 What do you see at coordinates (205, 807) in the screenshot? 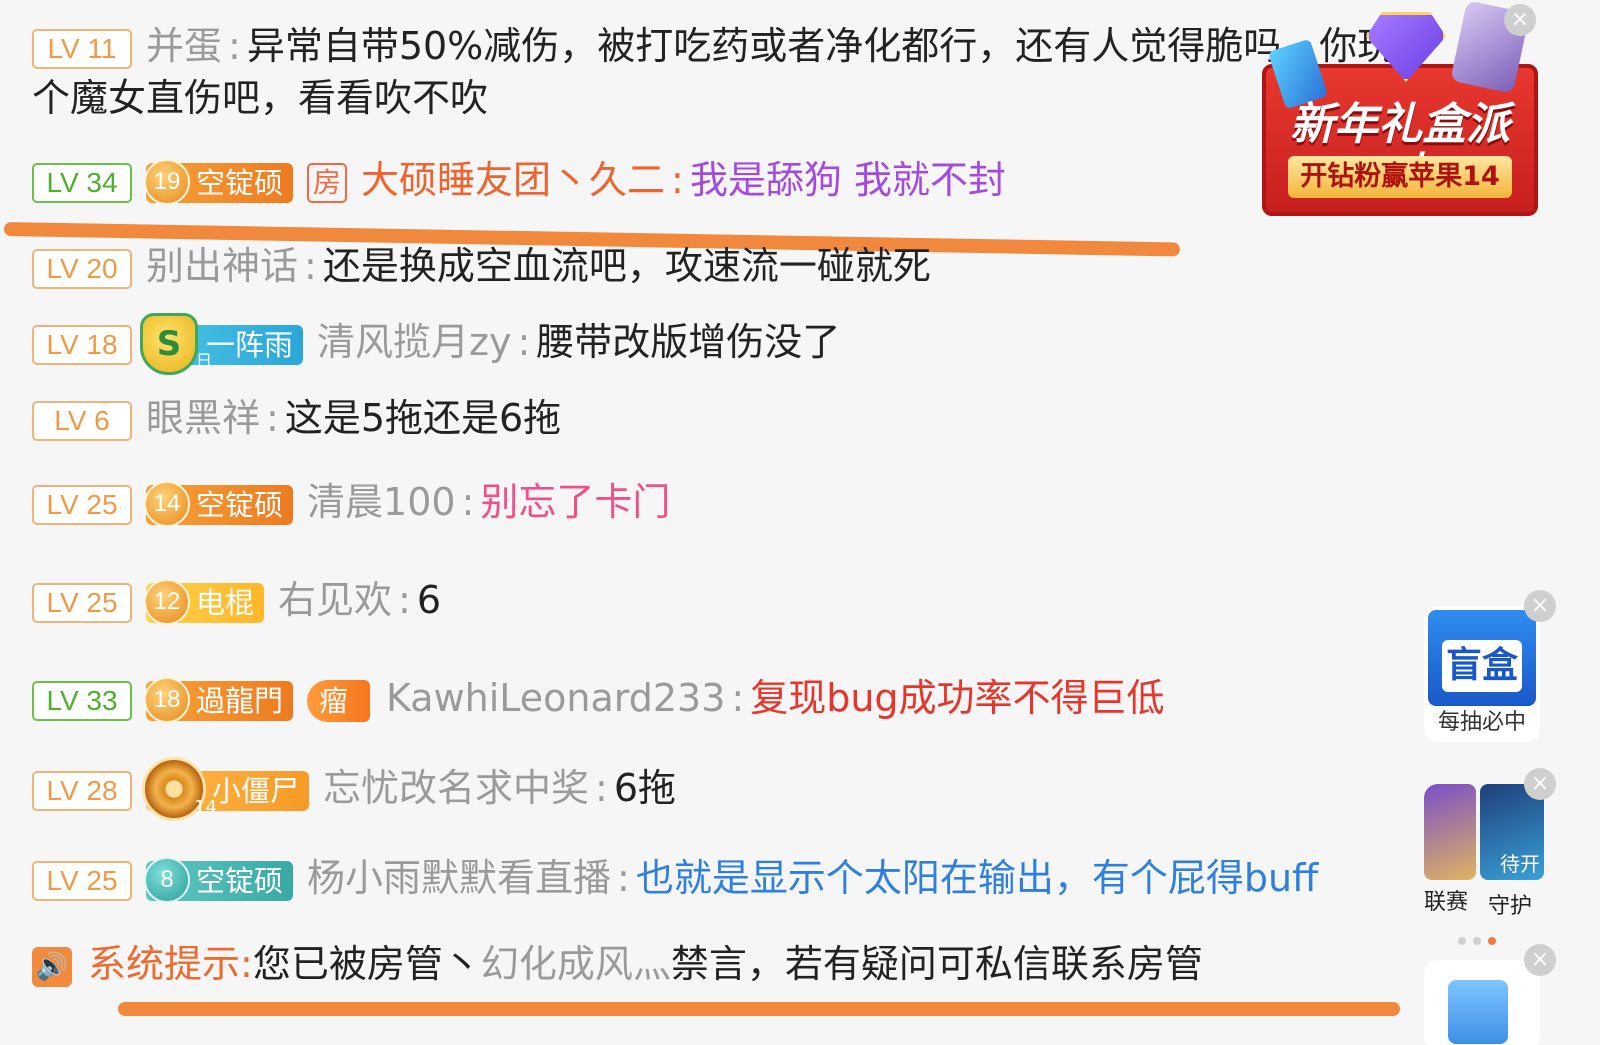
I see `fan-sub-label: 14` at bounding box center [205, 807].